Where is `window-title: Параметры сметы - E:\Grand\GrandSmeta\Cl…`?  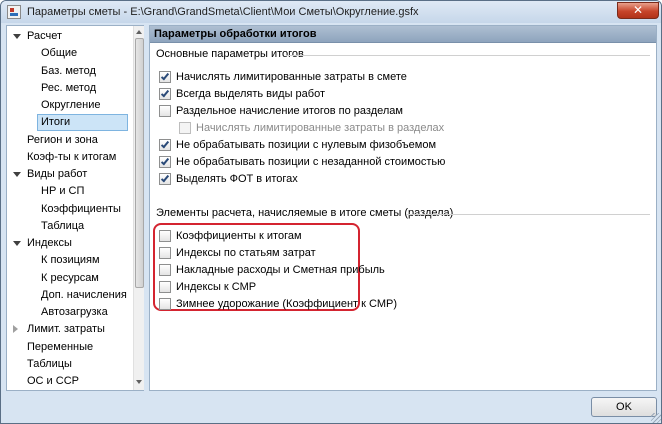 window-title: Параметры сметы - E:\Grand\GrandSmeta\Cl… is located at coordinates (223, 12).